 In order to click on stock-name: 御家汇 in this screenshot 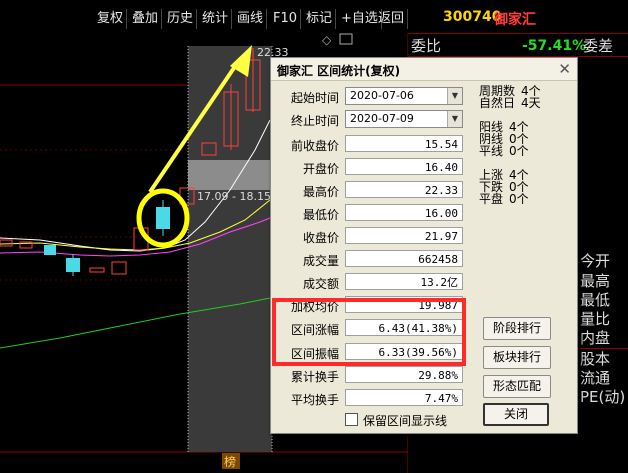, I will do `click(515, 20)`.